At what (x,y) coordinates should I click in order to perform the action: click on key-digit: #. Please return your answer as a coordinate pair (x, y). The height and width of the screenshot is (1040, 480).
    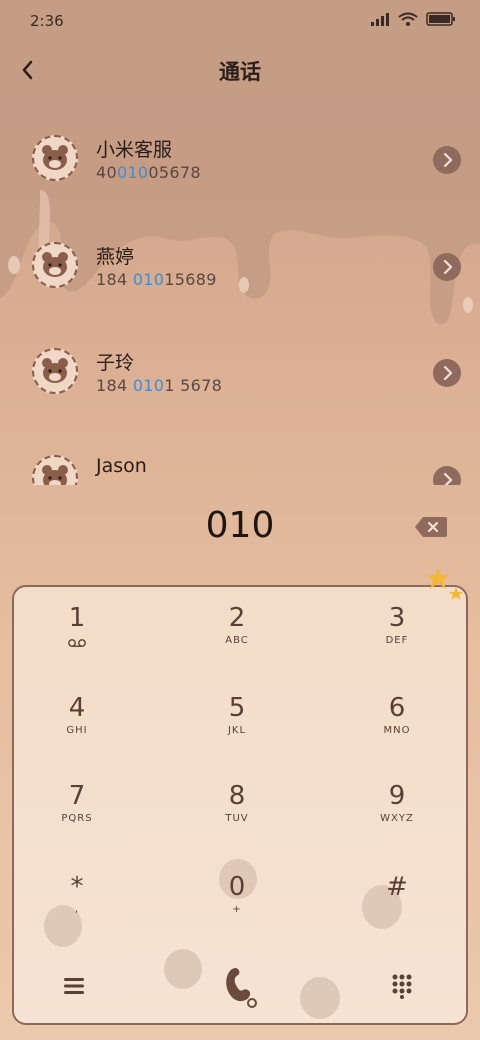
    Looking at the image, I should click on (397, 887).